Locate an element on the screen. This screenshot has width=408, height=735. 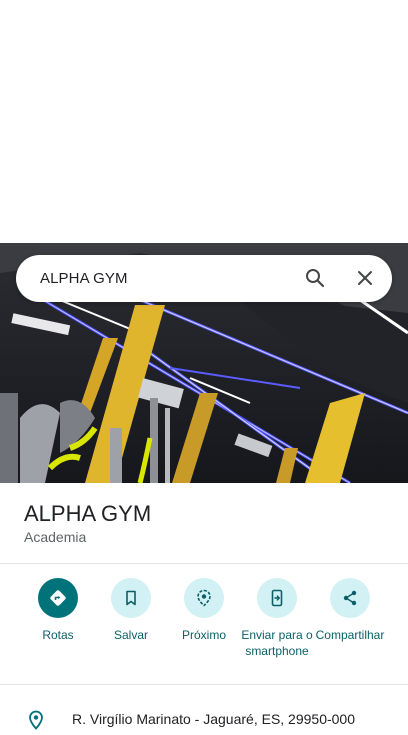
share-label: Compartilhar is located at coordinates (350, 635).